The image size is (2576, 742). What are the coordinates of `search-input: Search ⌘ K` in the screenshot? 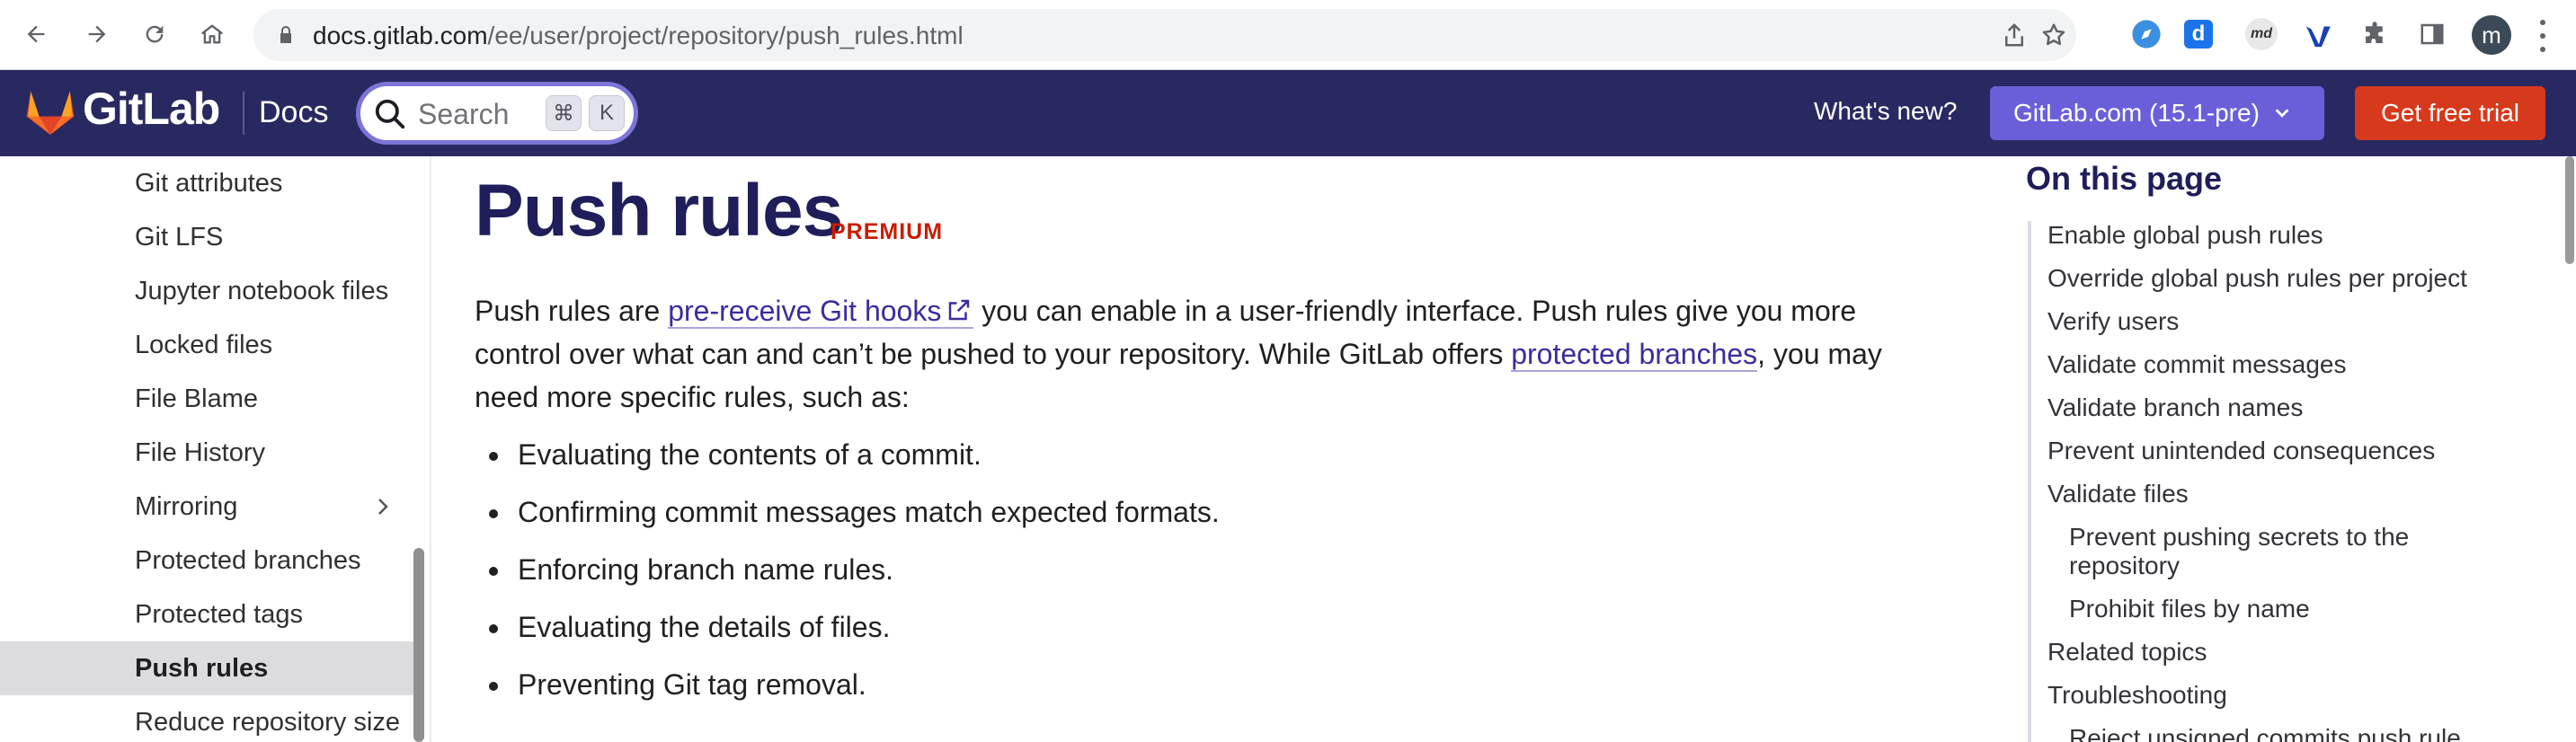 It's located at (497, 113).